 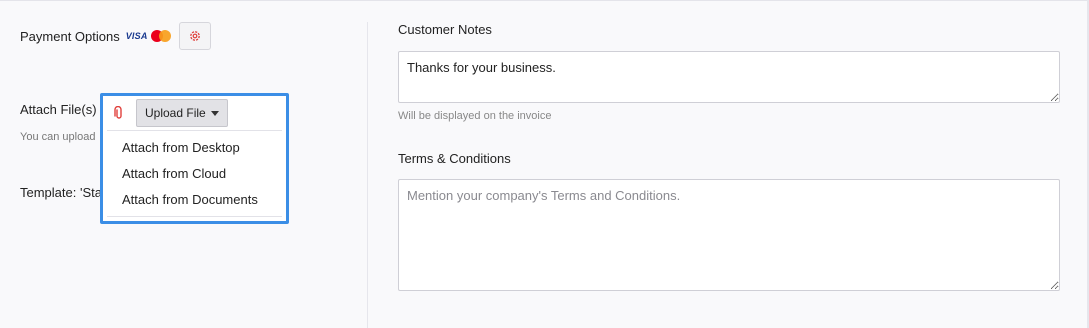 What do you see at coordinates (445, 29) in the screenshot?
I see `customer-notes-label: Customer Notes` at bounding box center [445, 29].